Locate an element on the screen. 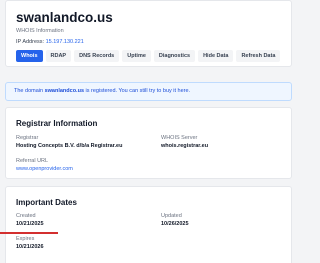 Image resolution: width=320 pixels, height=263 pixels. tab-dns-records: DNS Records is located at coordinates (97, 56).